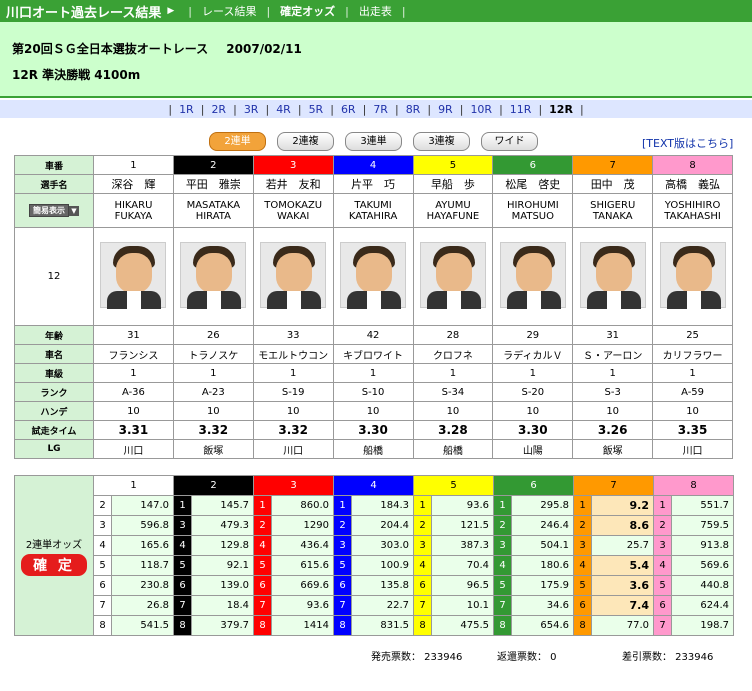  Describe the element at coordinates (509, 141) in the screenshot. I see `tab-wide: ワイド` at that location.